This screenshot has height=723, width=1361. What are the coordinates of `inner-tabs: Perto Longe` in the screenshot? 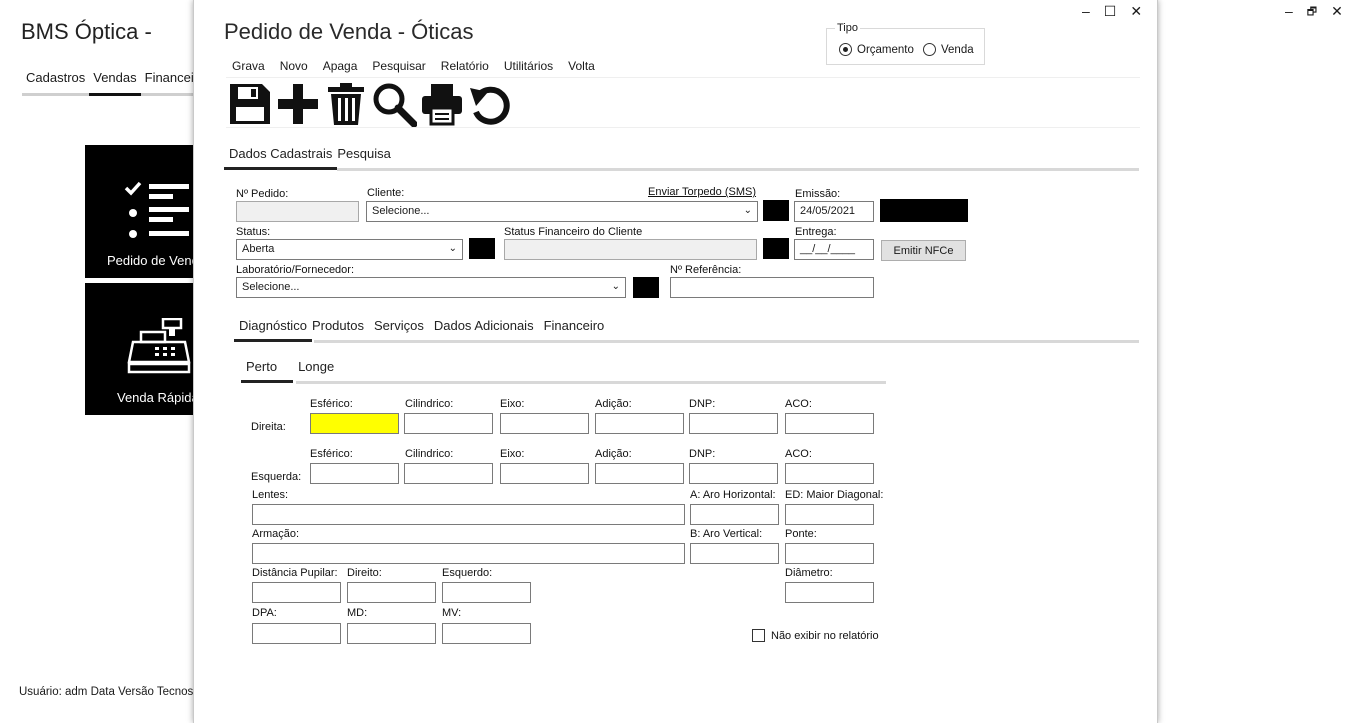 It's located at (290, 371).